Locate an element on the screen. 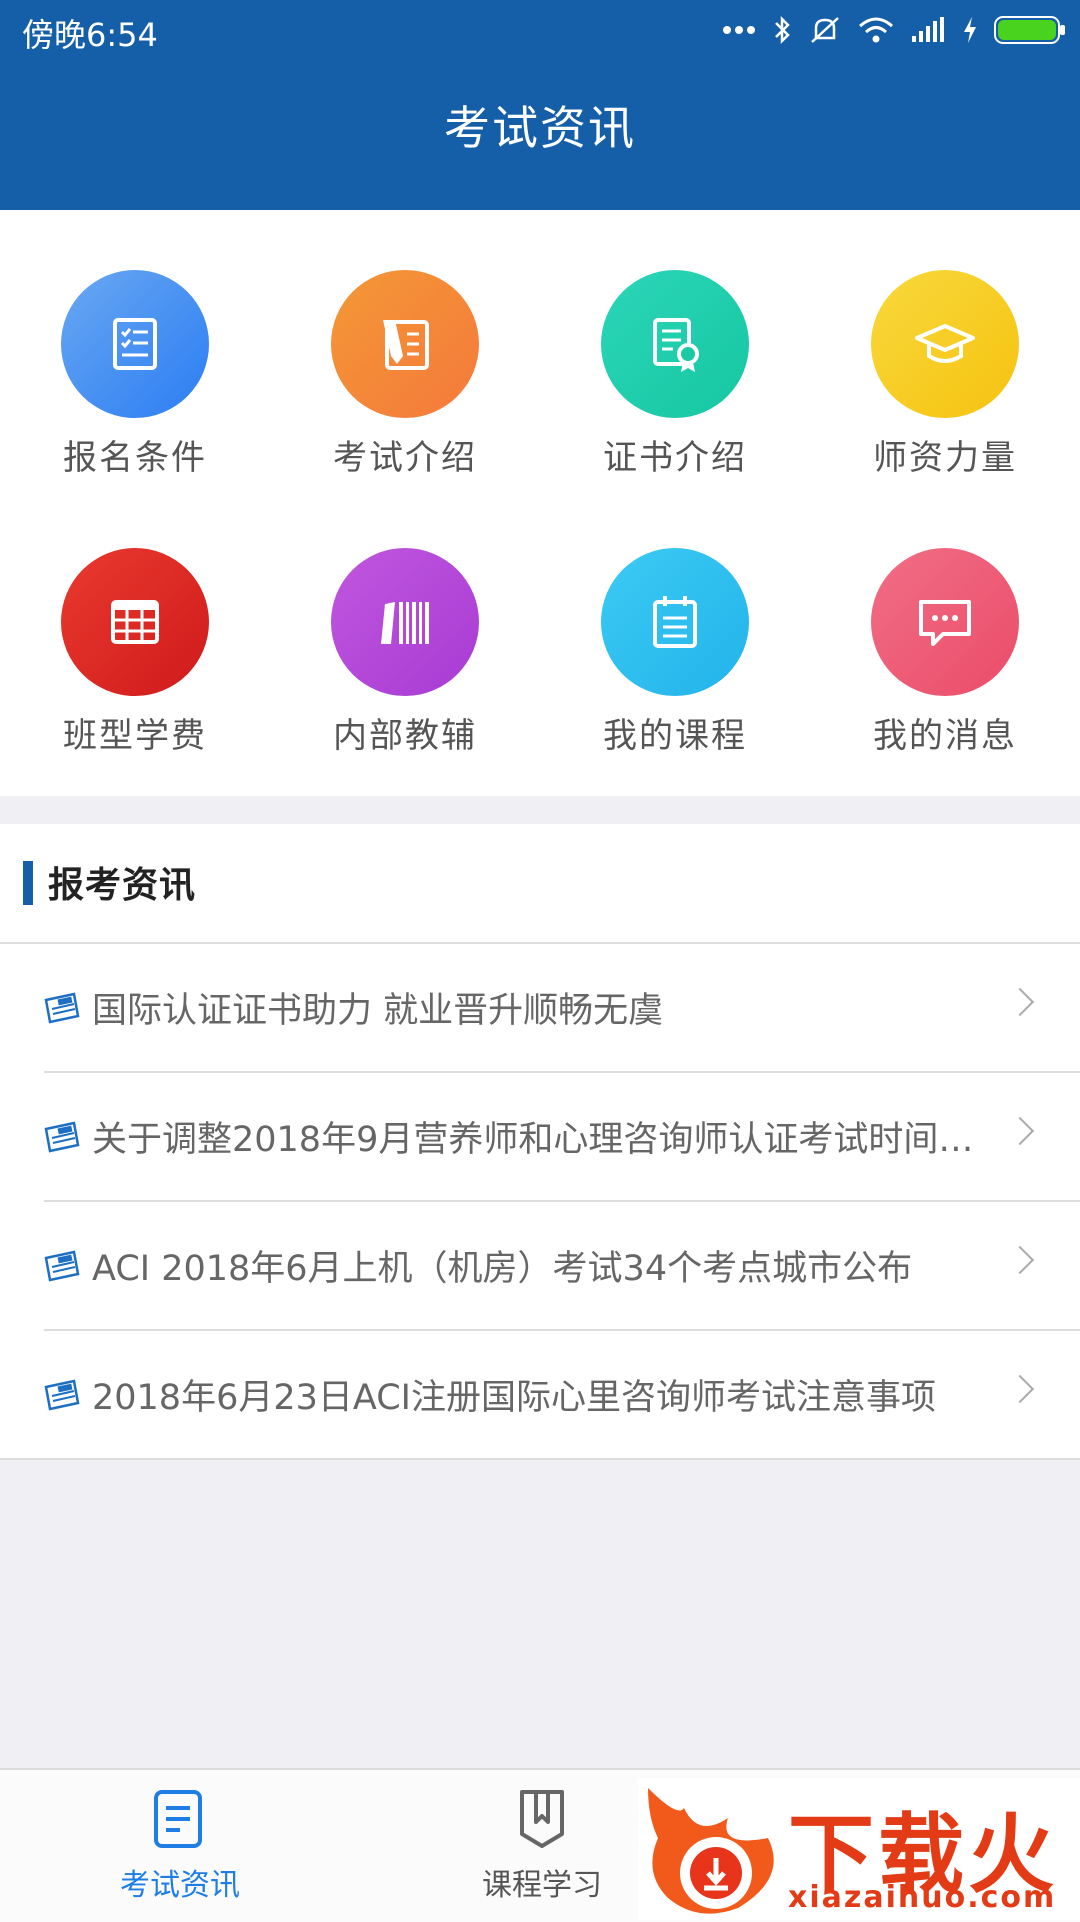 Image resolution: width=1080 pixels, height=1922 pixels. menu-item-signup-conditions: 报名条件 is located at coordinates (135, 400).